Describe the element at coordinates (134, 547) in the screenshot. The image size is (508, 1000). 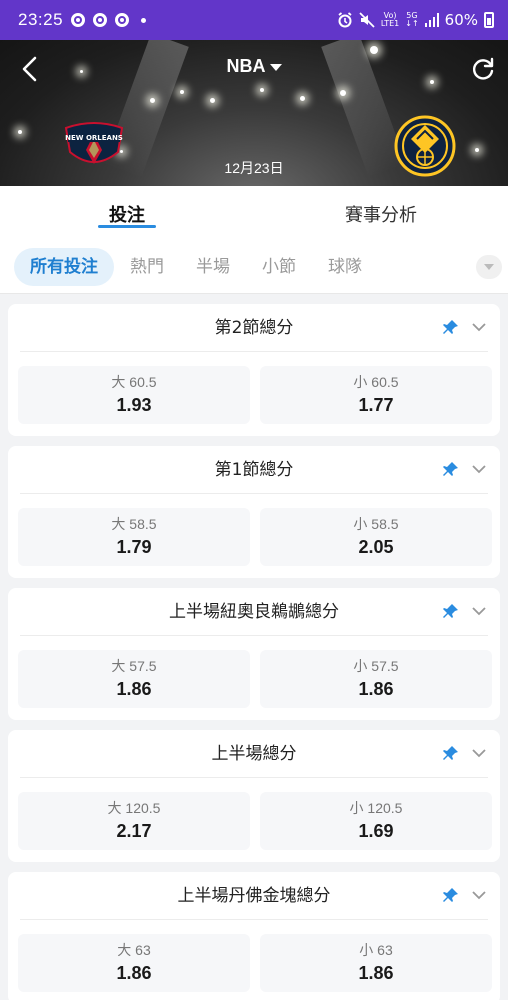
I see `over-odds-value: 1.79` at that location.